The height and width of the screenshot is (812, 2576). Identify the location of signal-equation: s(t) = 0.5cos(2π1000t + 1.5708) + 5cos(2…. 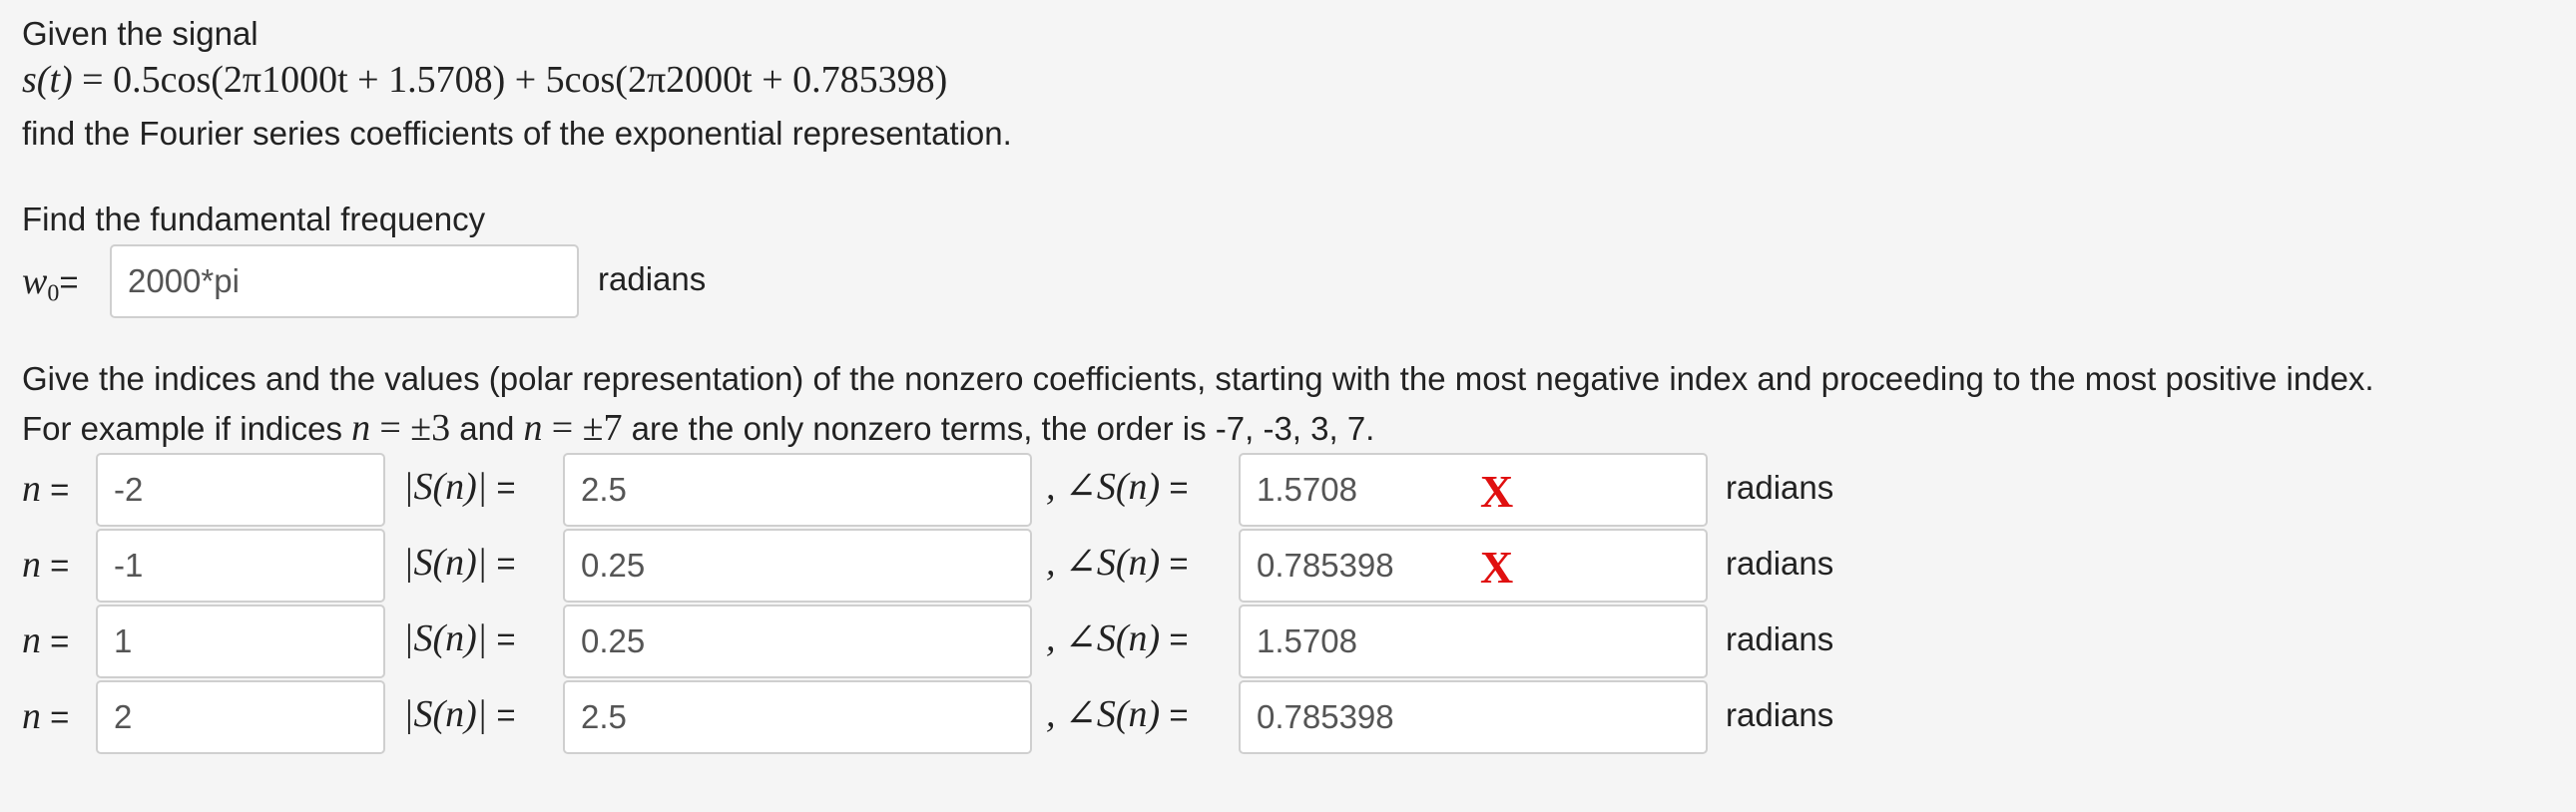
(485, 80).